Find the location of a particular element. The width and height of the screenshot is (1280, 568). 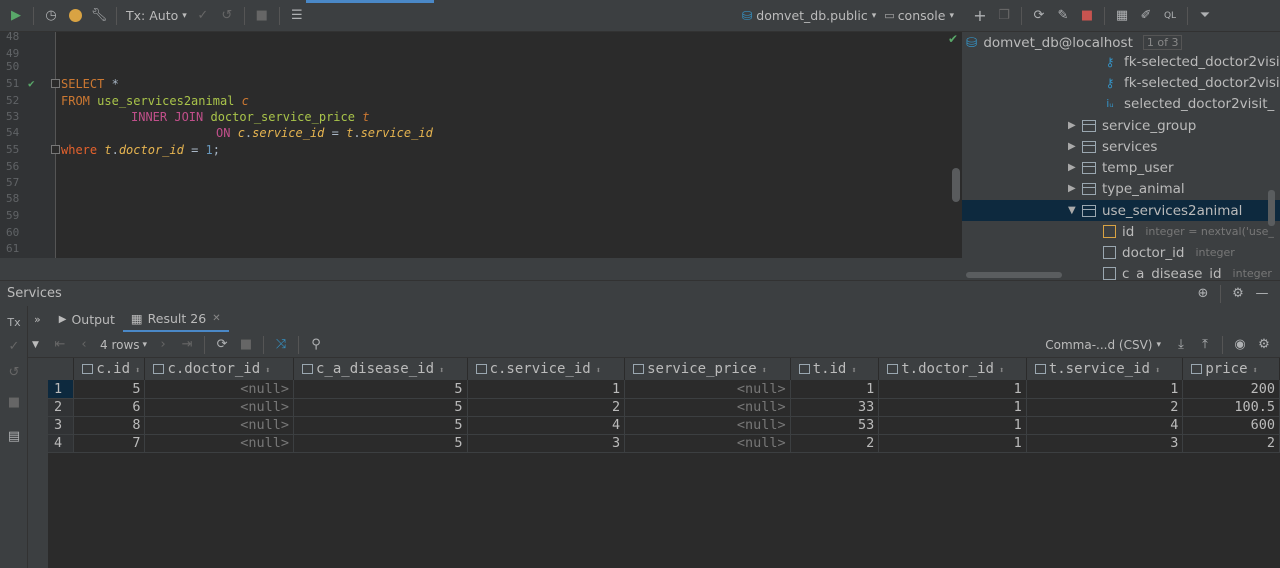

first-page-icon: ⇤ is located at coordinates (60, 345).